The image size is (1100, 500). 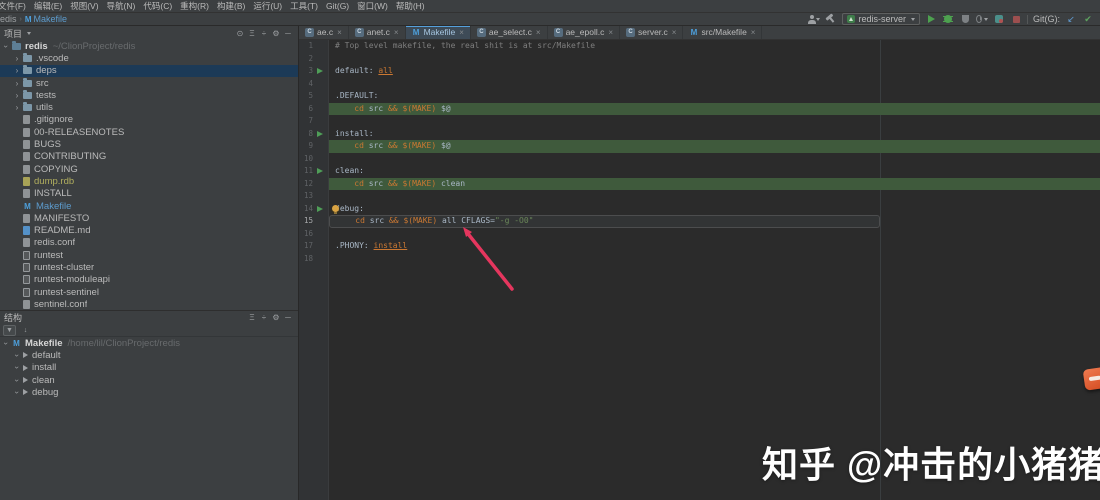 What do you see at coordinates (372, 6) in the screenshot?
I see `menu-item-10: 窗口(W)` at bounding box center [372, 6].